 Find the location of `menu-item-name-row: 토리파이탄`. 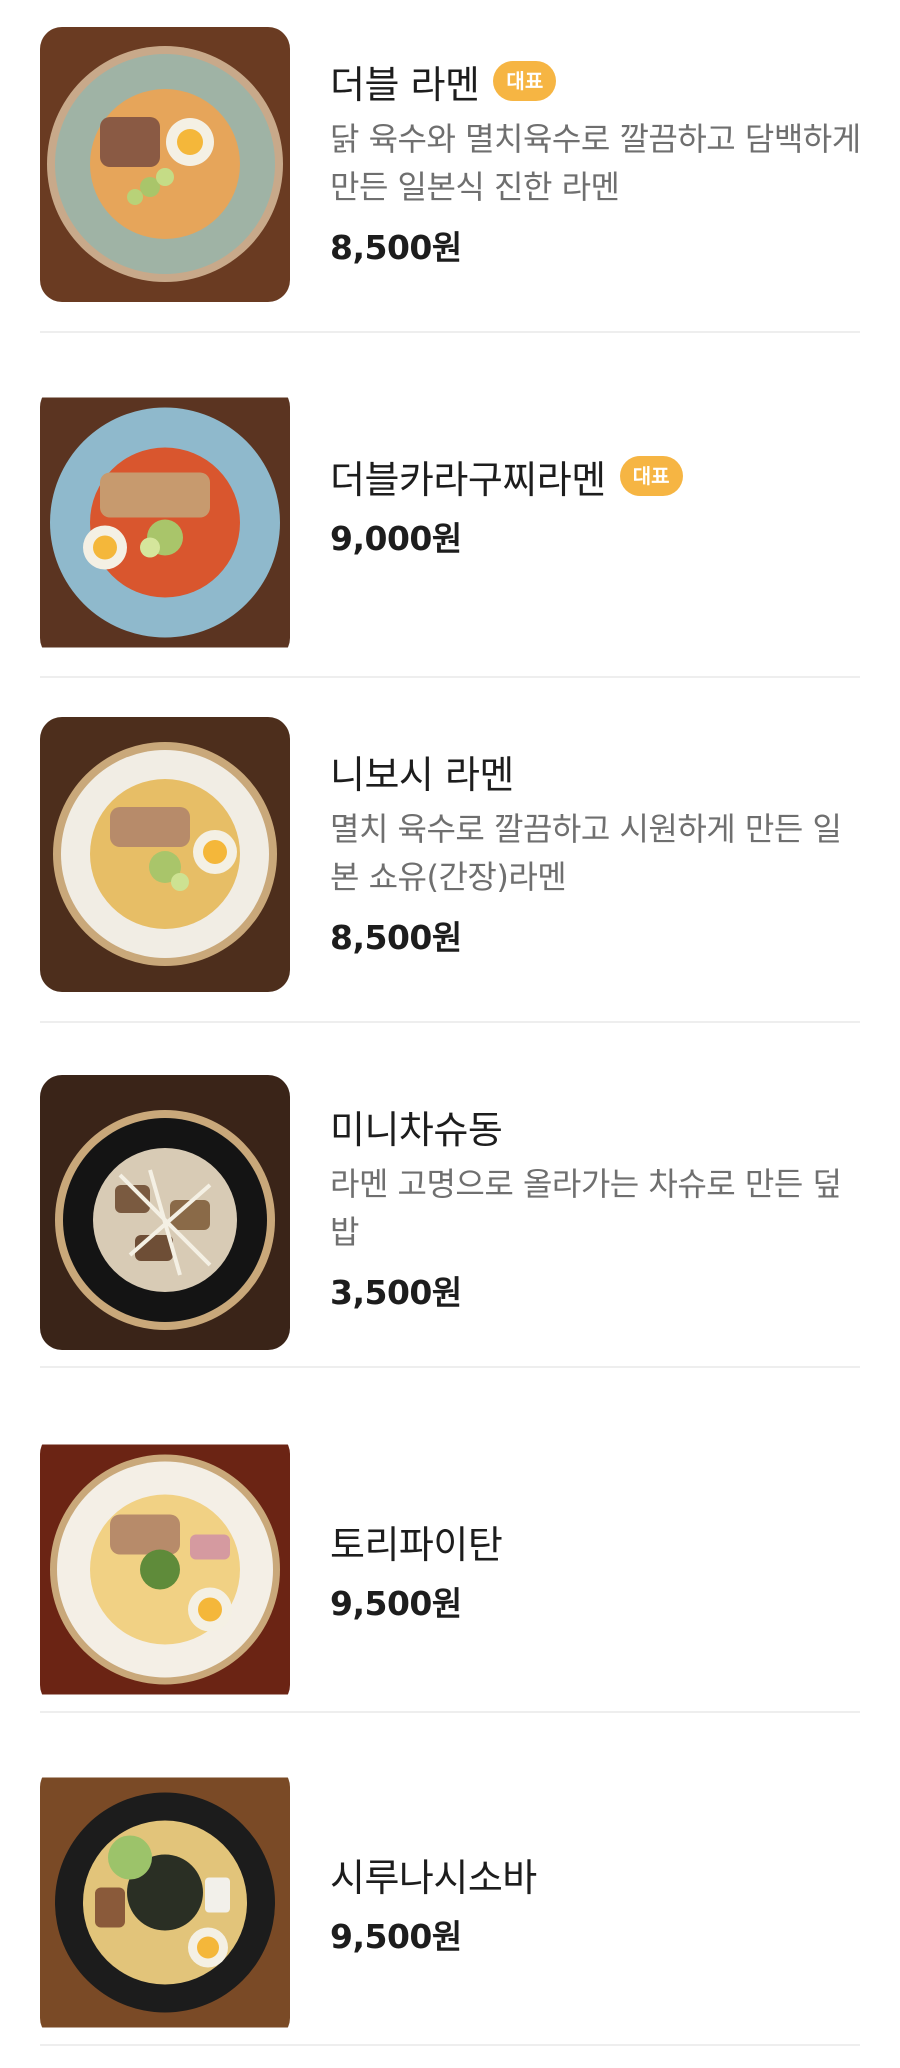

menu-item-name-row: 토리파이탄 is located at coordinates (600, 1541).